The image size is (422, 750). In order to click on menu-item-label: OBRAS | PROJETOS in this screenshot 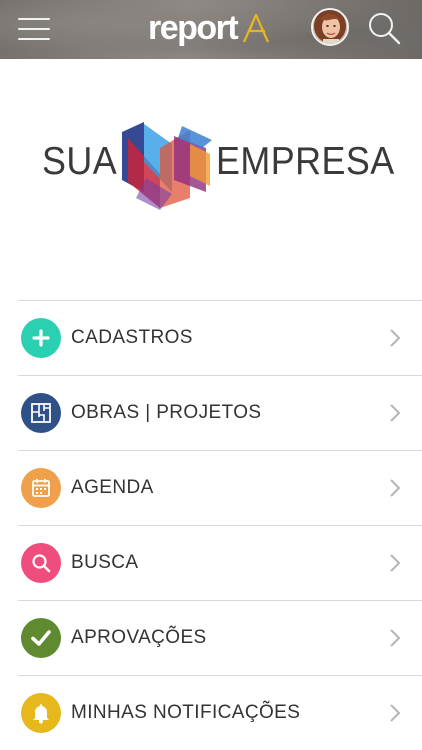, I will do `click(166, 412)`.